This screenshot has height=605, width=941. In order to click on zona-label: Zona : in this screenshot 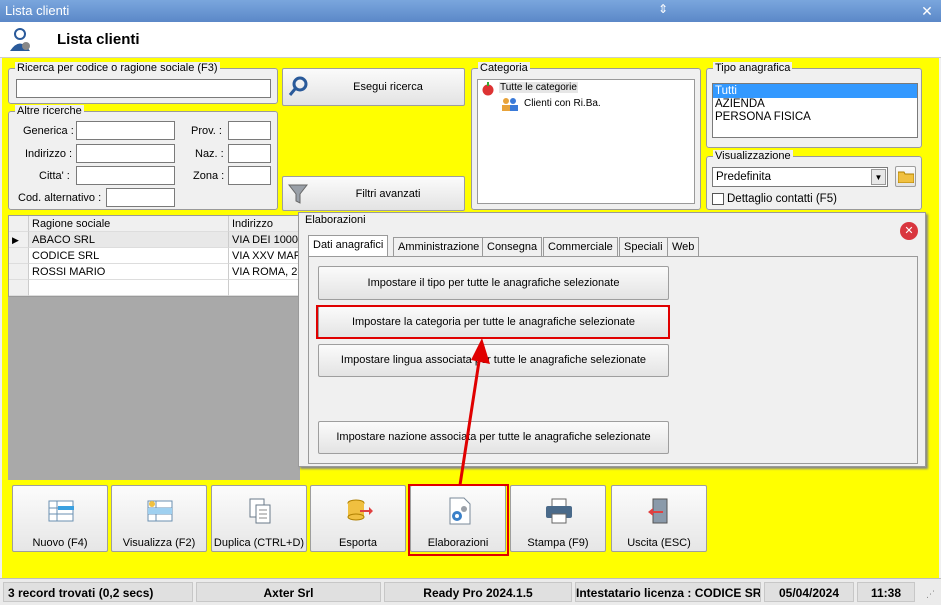, I will do `click(209, 176)`.